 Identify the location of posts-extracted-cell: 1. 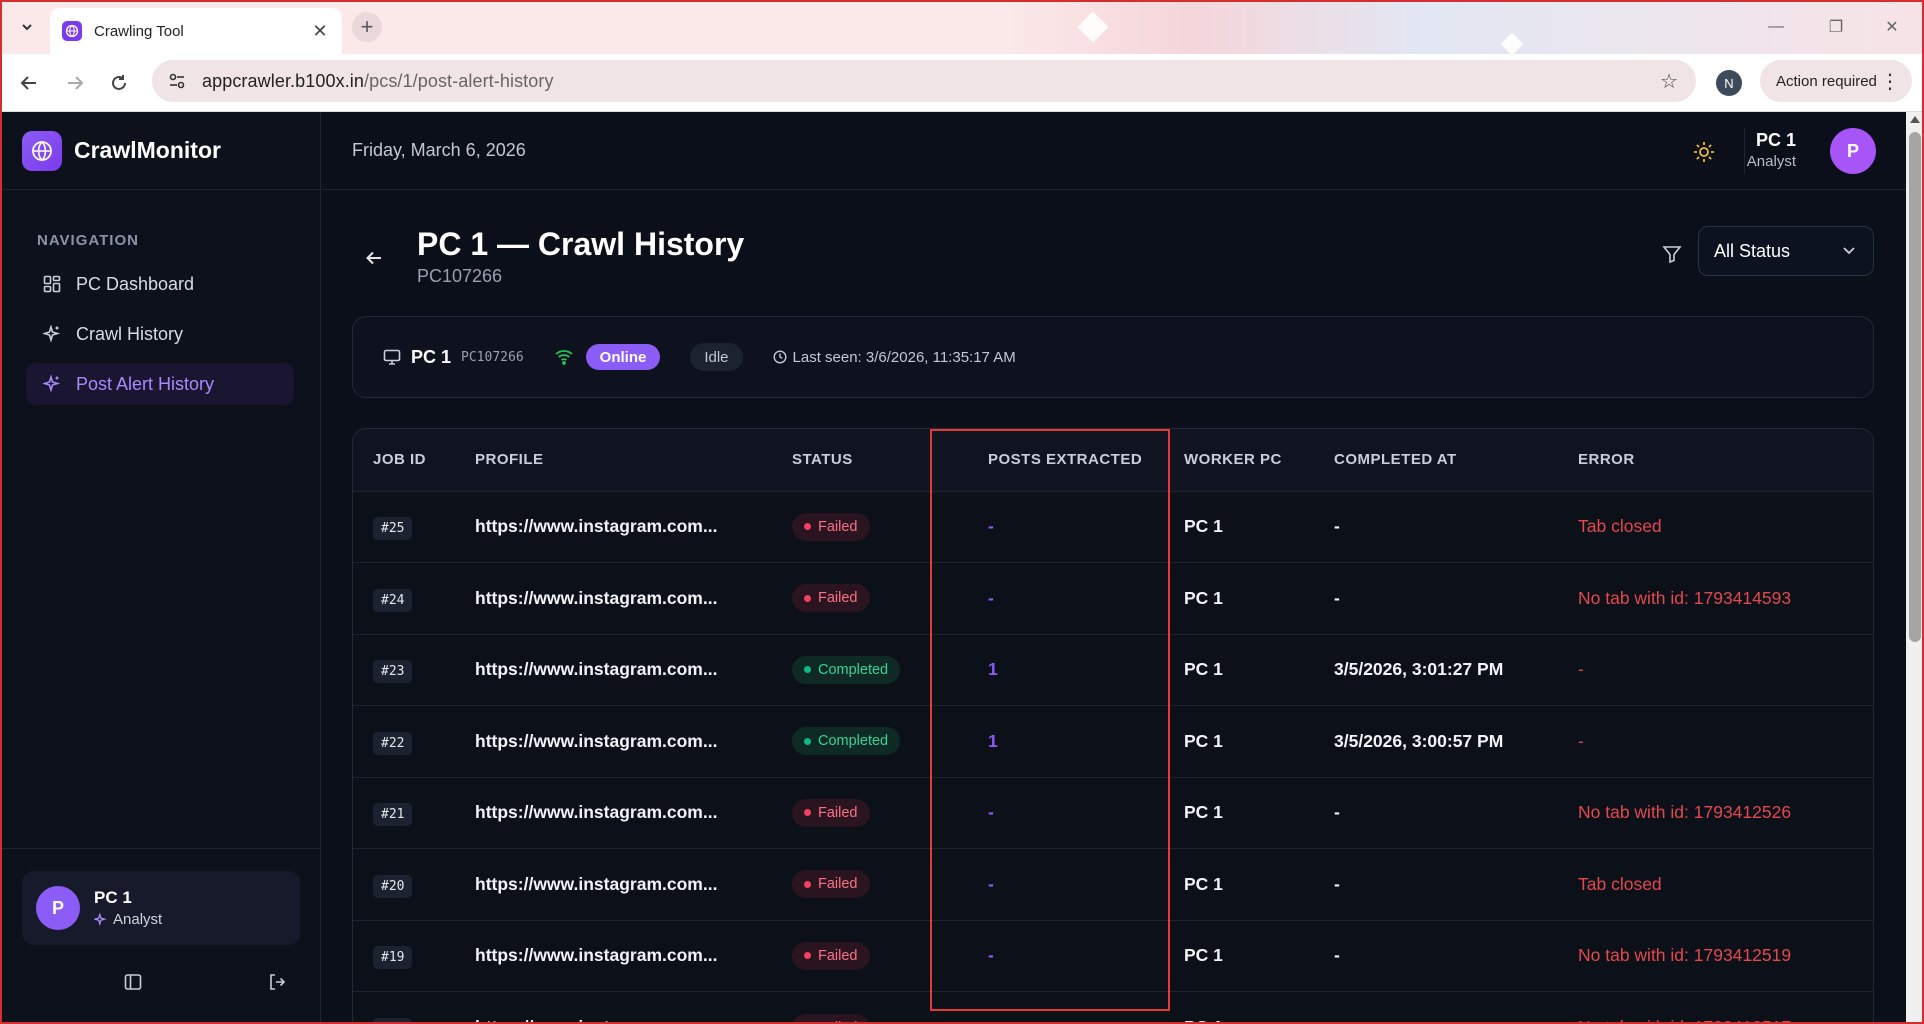
(993, 740).